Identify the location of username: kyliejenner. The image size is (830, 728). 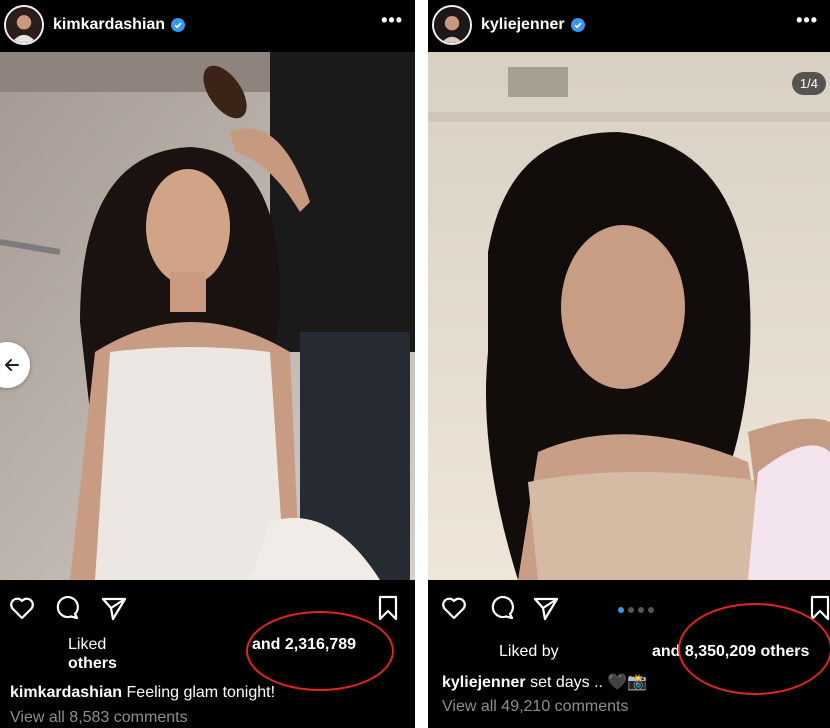
(523, 25).